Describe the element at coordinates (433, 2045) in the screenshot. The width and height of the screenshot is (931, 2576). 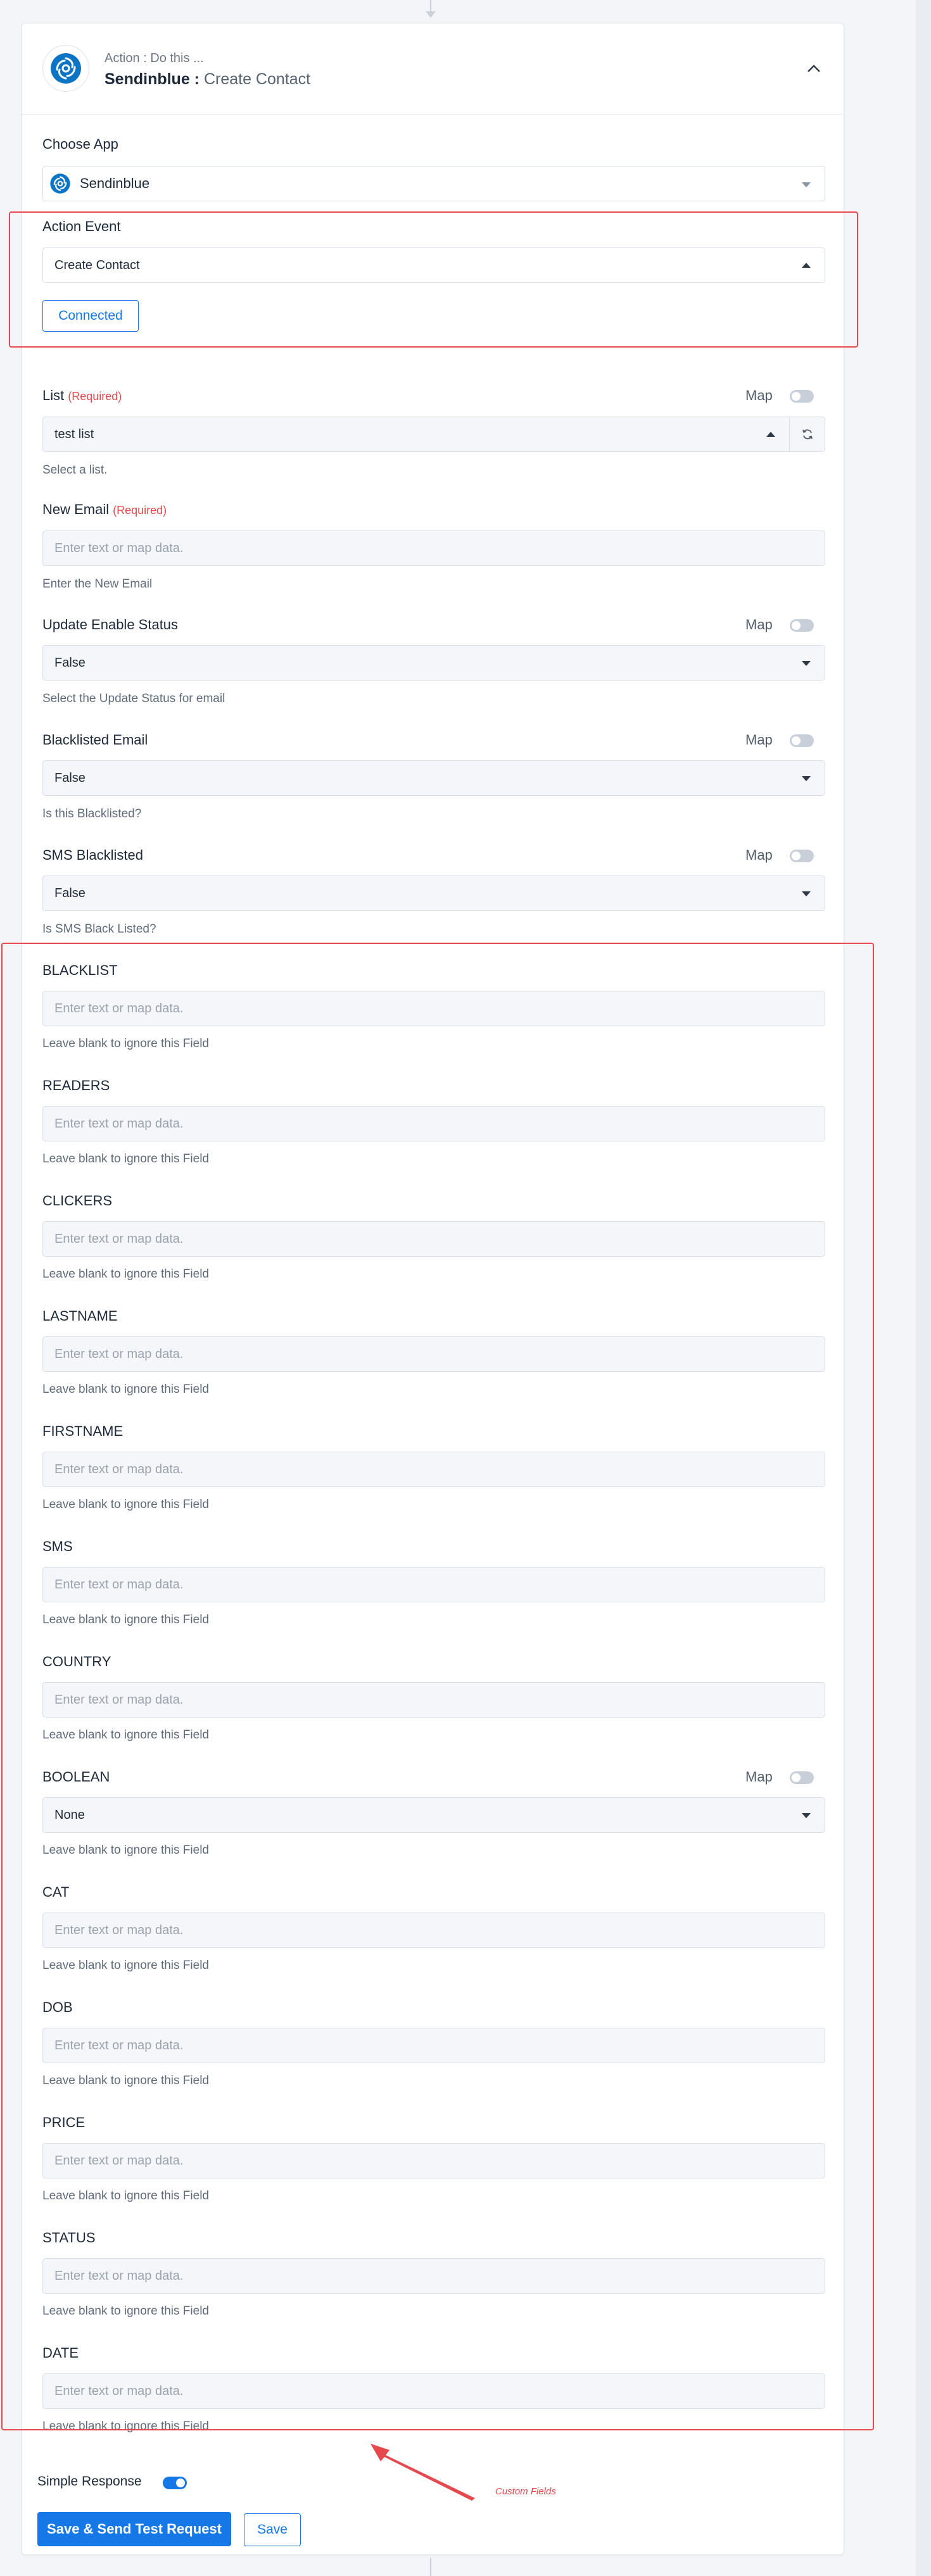
I see `dob-input: Enter text or map data.` at that location.